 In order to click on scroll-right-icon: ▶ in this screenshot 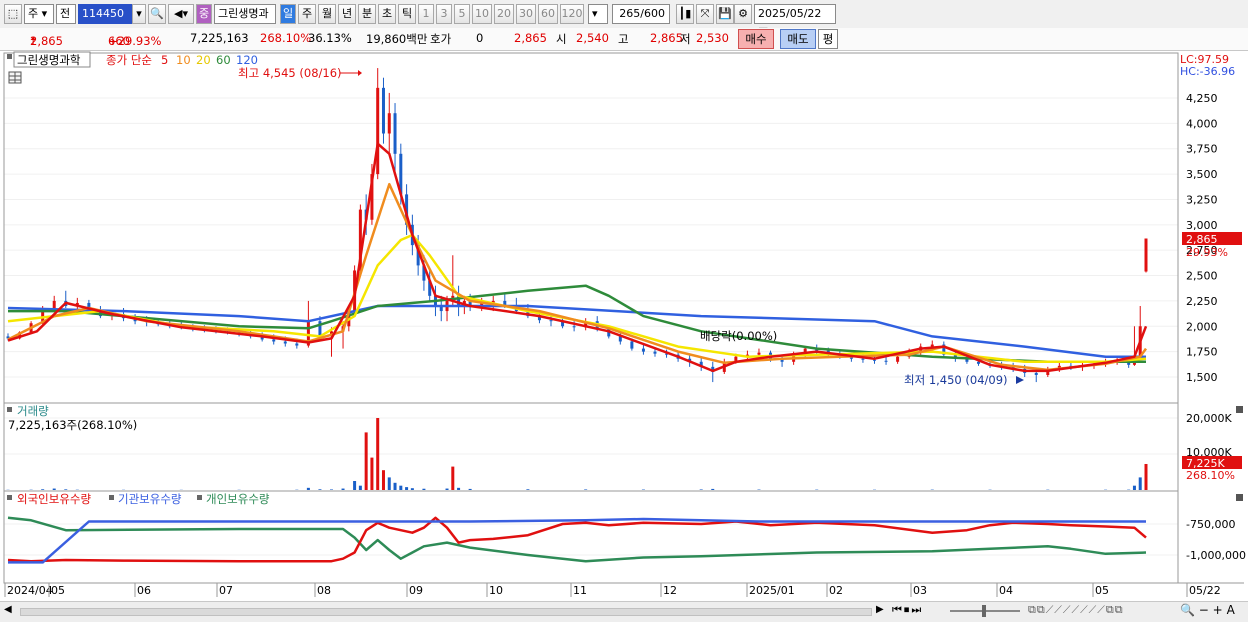, I will do `click(880, 609)`.